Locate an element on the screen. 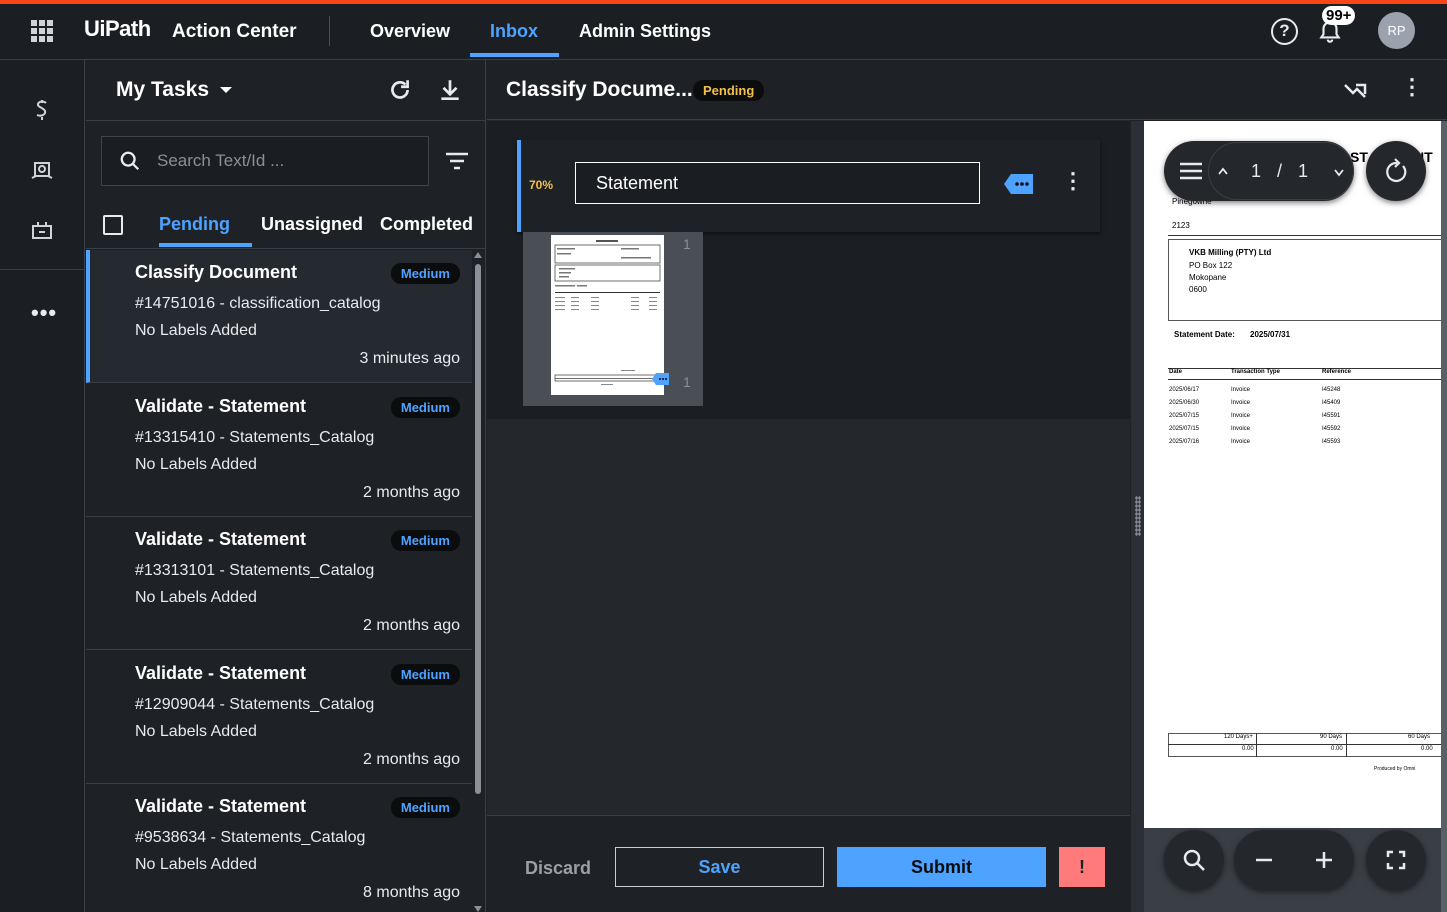 The width and height of the screenshot is (1447, 912). rotate-button is located at coordinates (1396, 171).